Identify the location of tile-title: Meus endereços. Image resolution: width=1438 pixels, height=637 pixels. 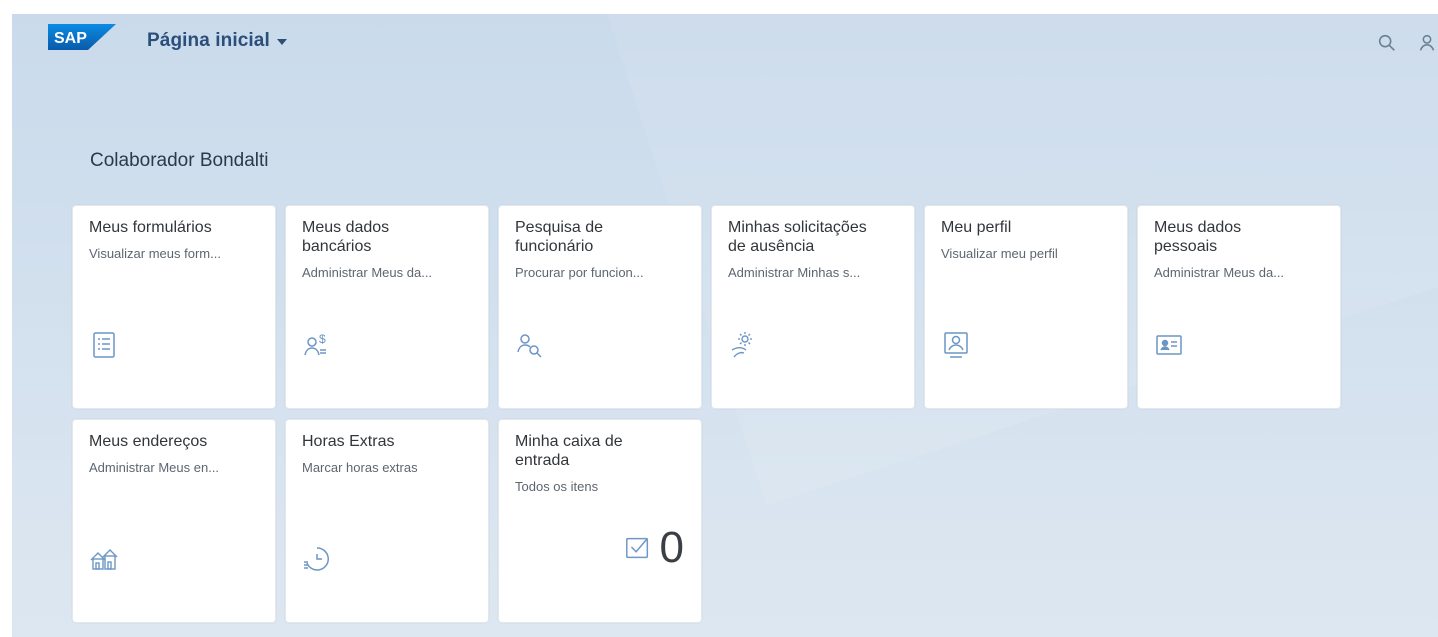
(148, 441).